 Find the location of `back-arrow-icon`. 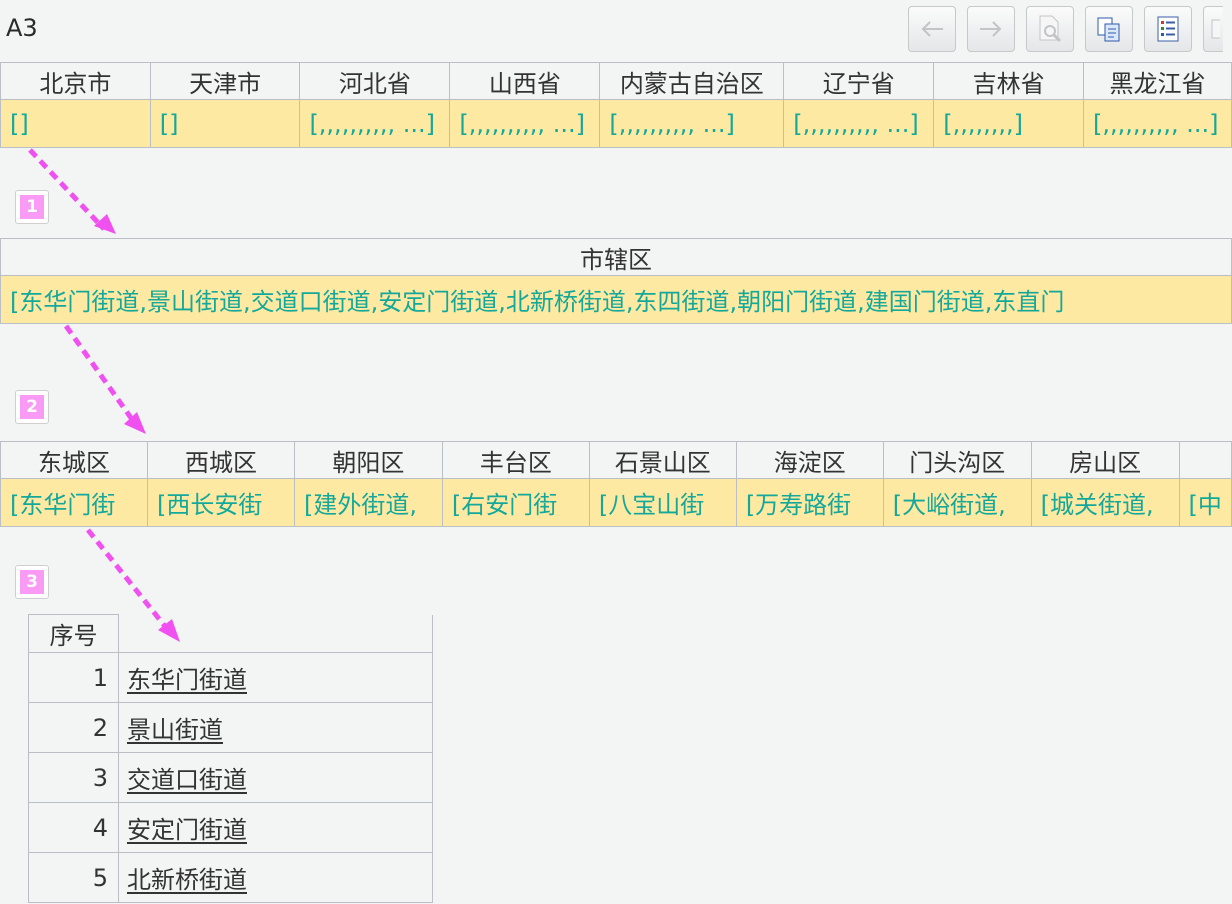

back-arrow-icon is located at coordinates (932, 29).